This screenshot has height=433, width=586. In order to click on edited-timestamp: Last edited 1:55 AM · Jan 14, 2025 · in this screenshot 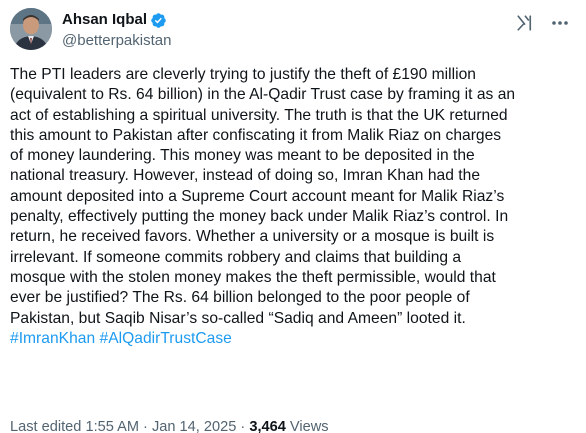, I will do `click(129, 426)`.